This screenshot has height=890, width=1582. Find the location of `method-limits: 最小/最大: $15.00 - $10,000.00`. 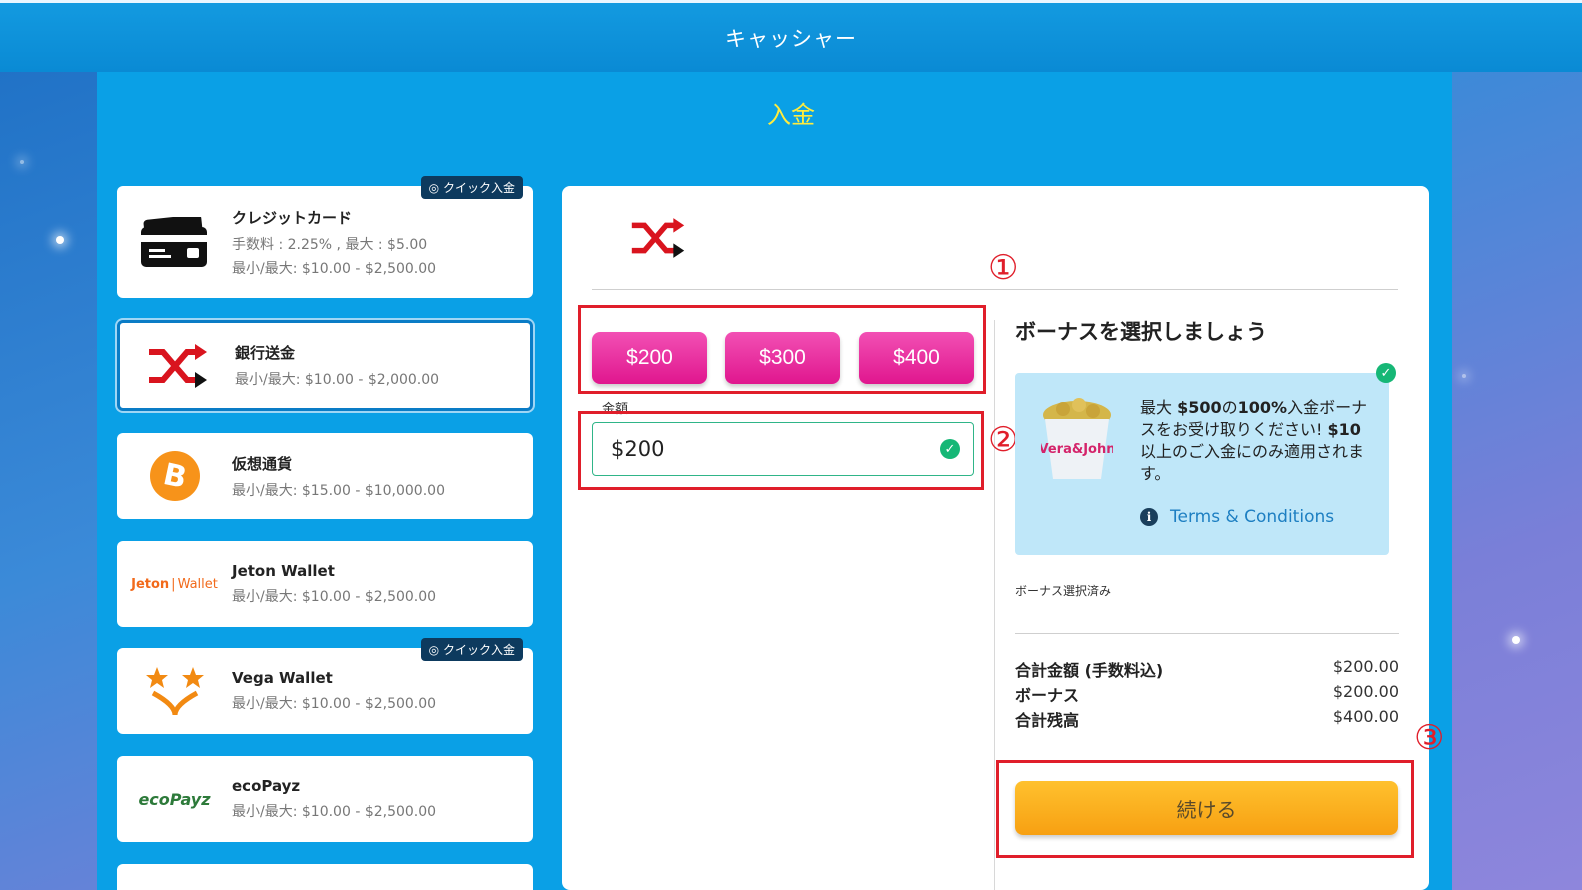

method-limits: 最小/最大: $15.00 - $10,000.00 is located at coordinates (338, 490).